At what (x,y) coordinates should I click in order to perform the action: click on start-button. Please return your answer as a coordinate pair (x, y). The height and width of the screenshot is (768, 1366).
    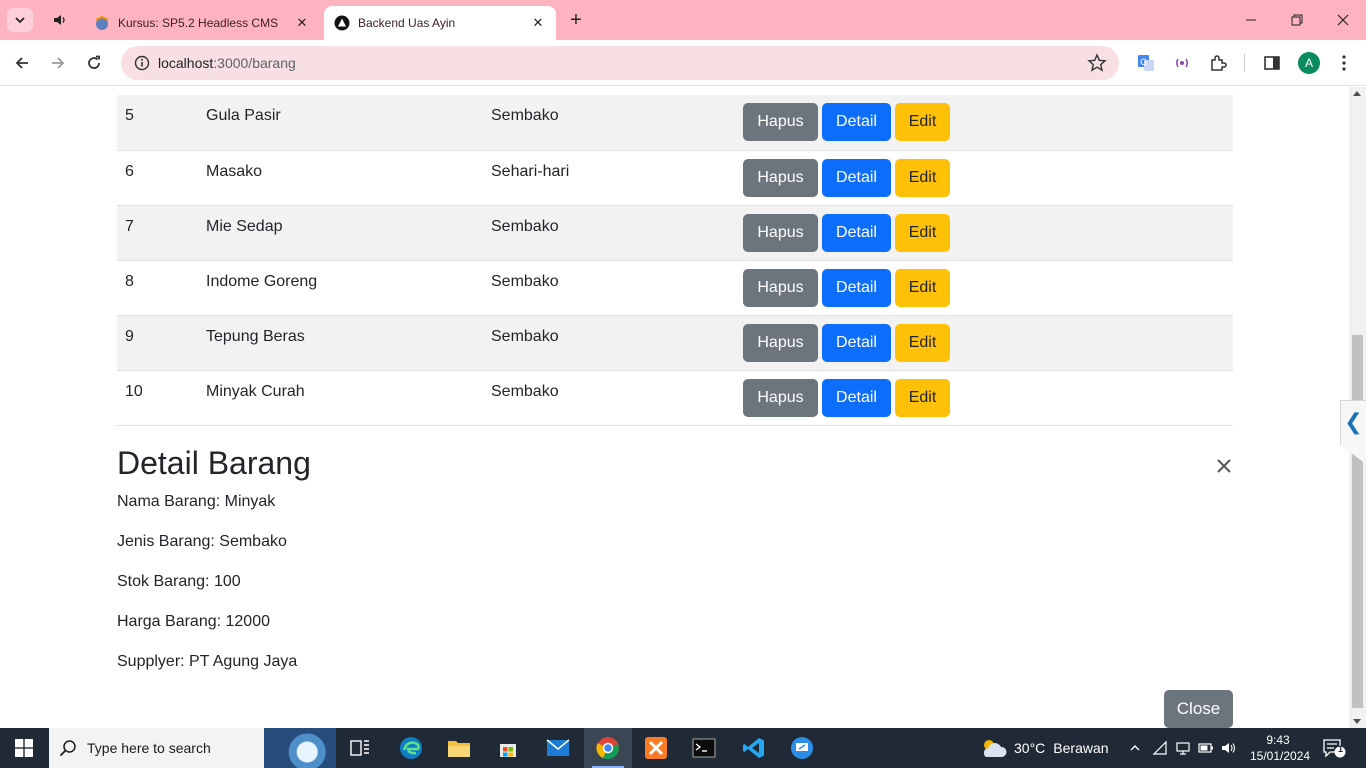
    Looking at the image, I should click on (24, 748).